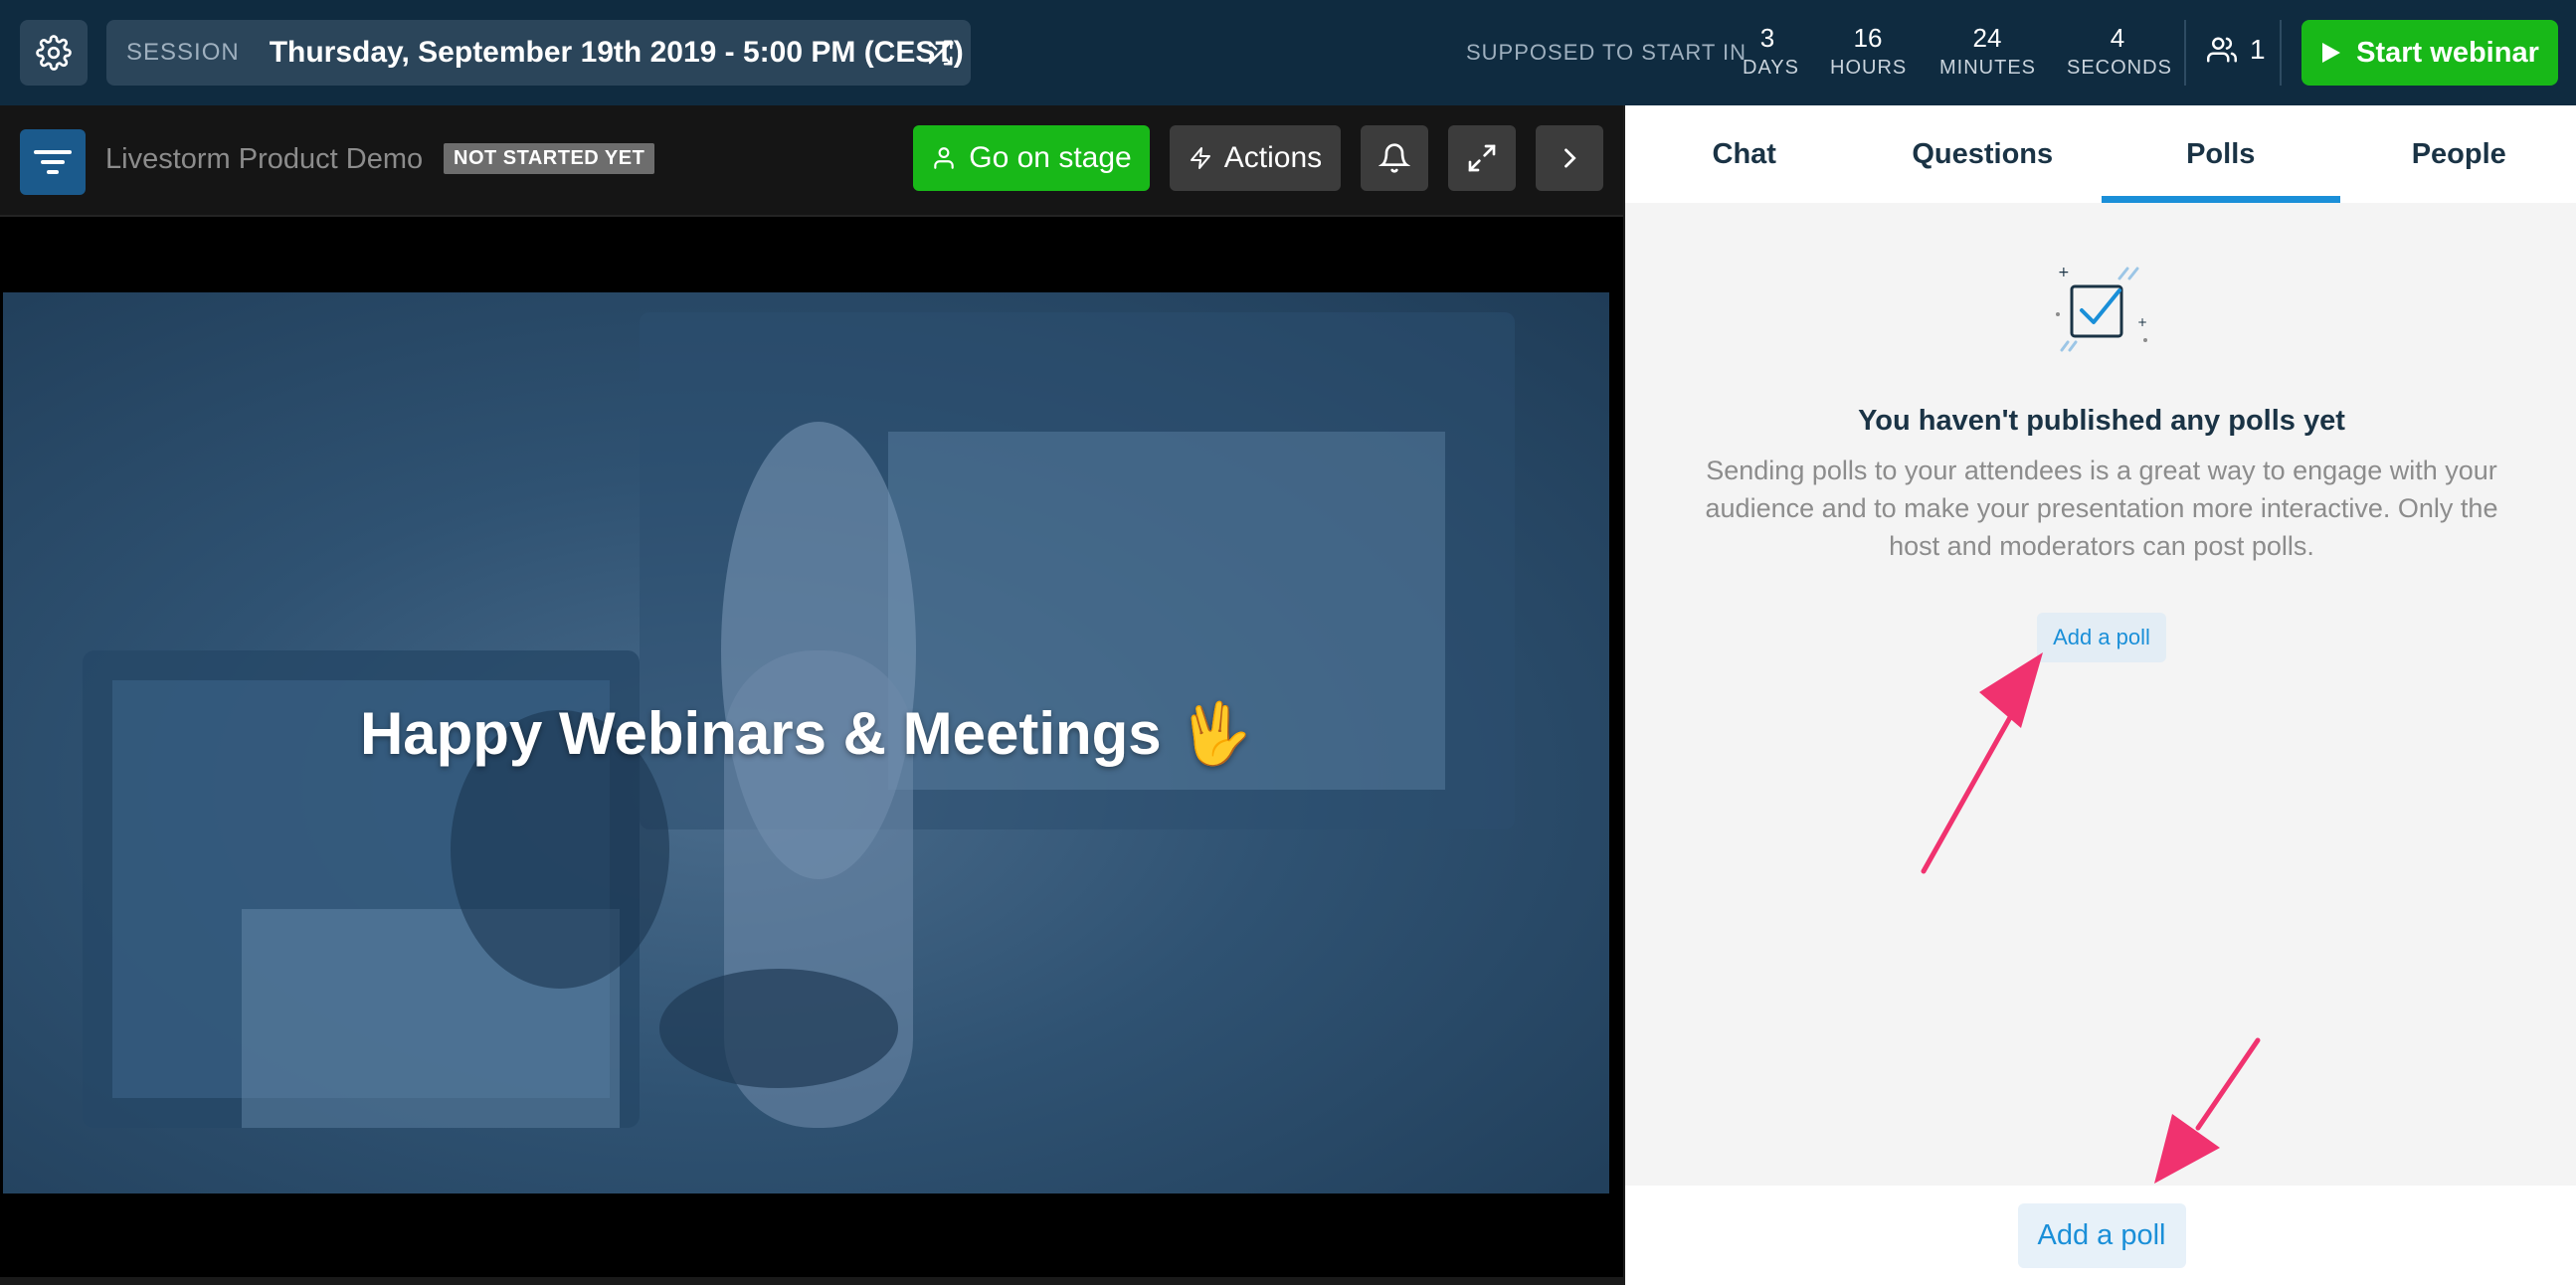 The image size is (2576, 1285). I want to click on countdown-hours-unit: HOURS, so click(1869, 68).